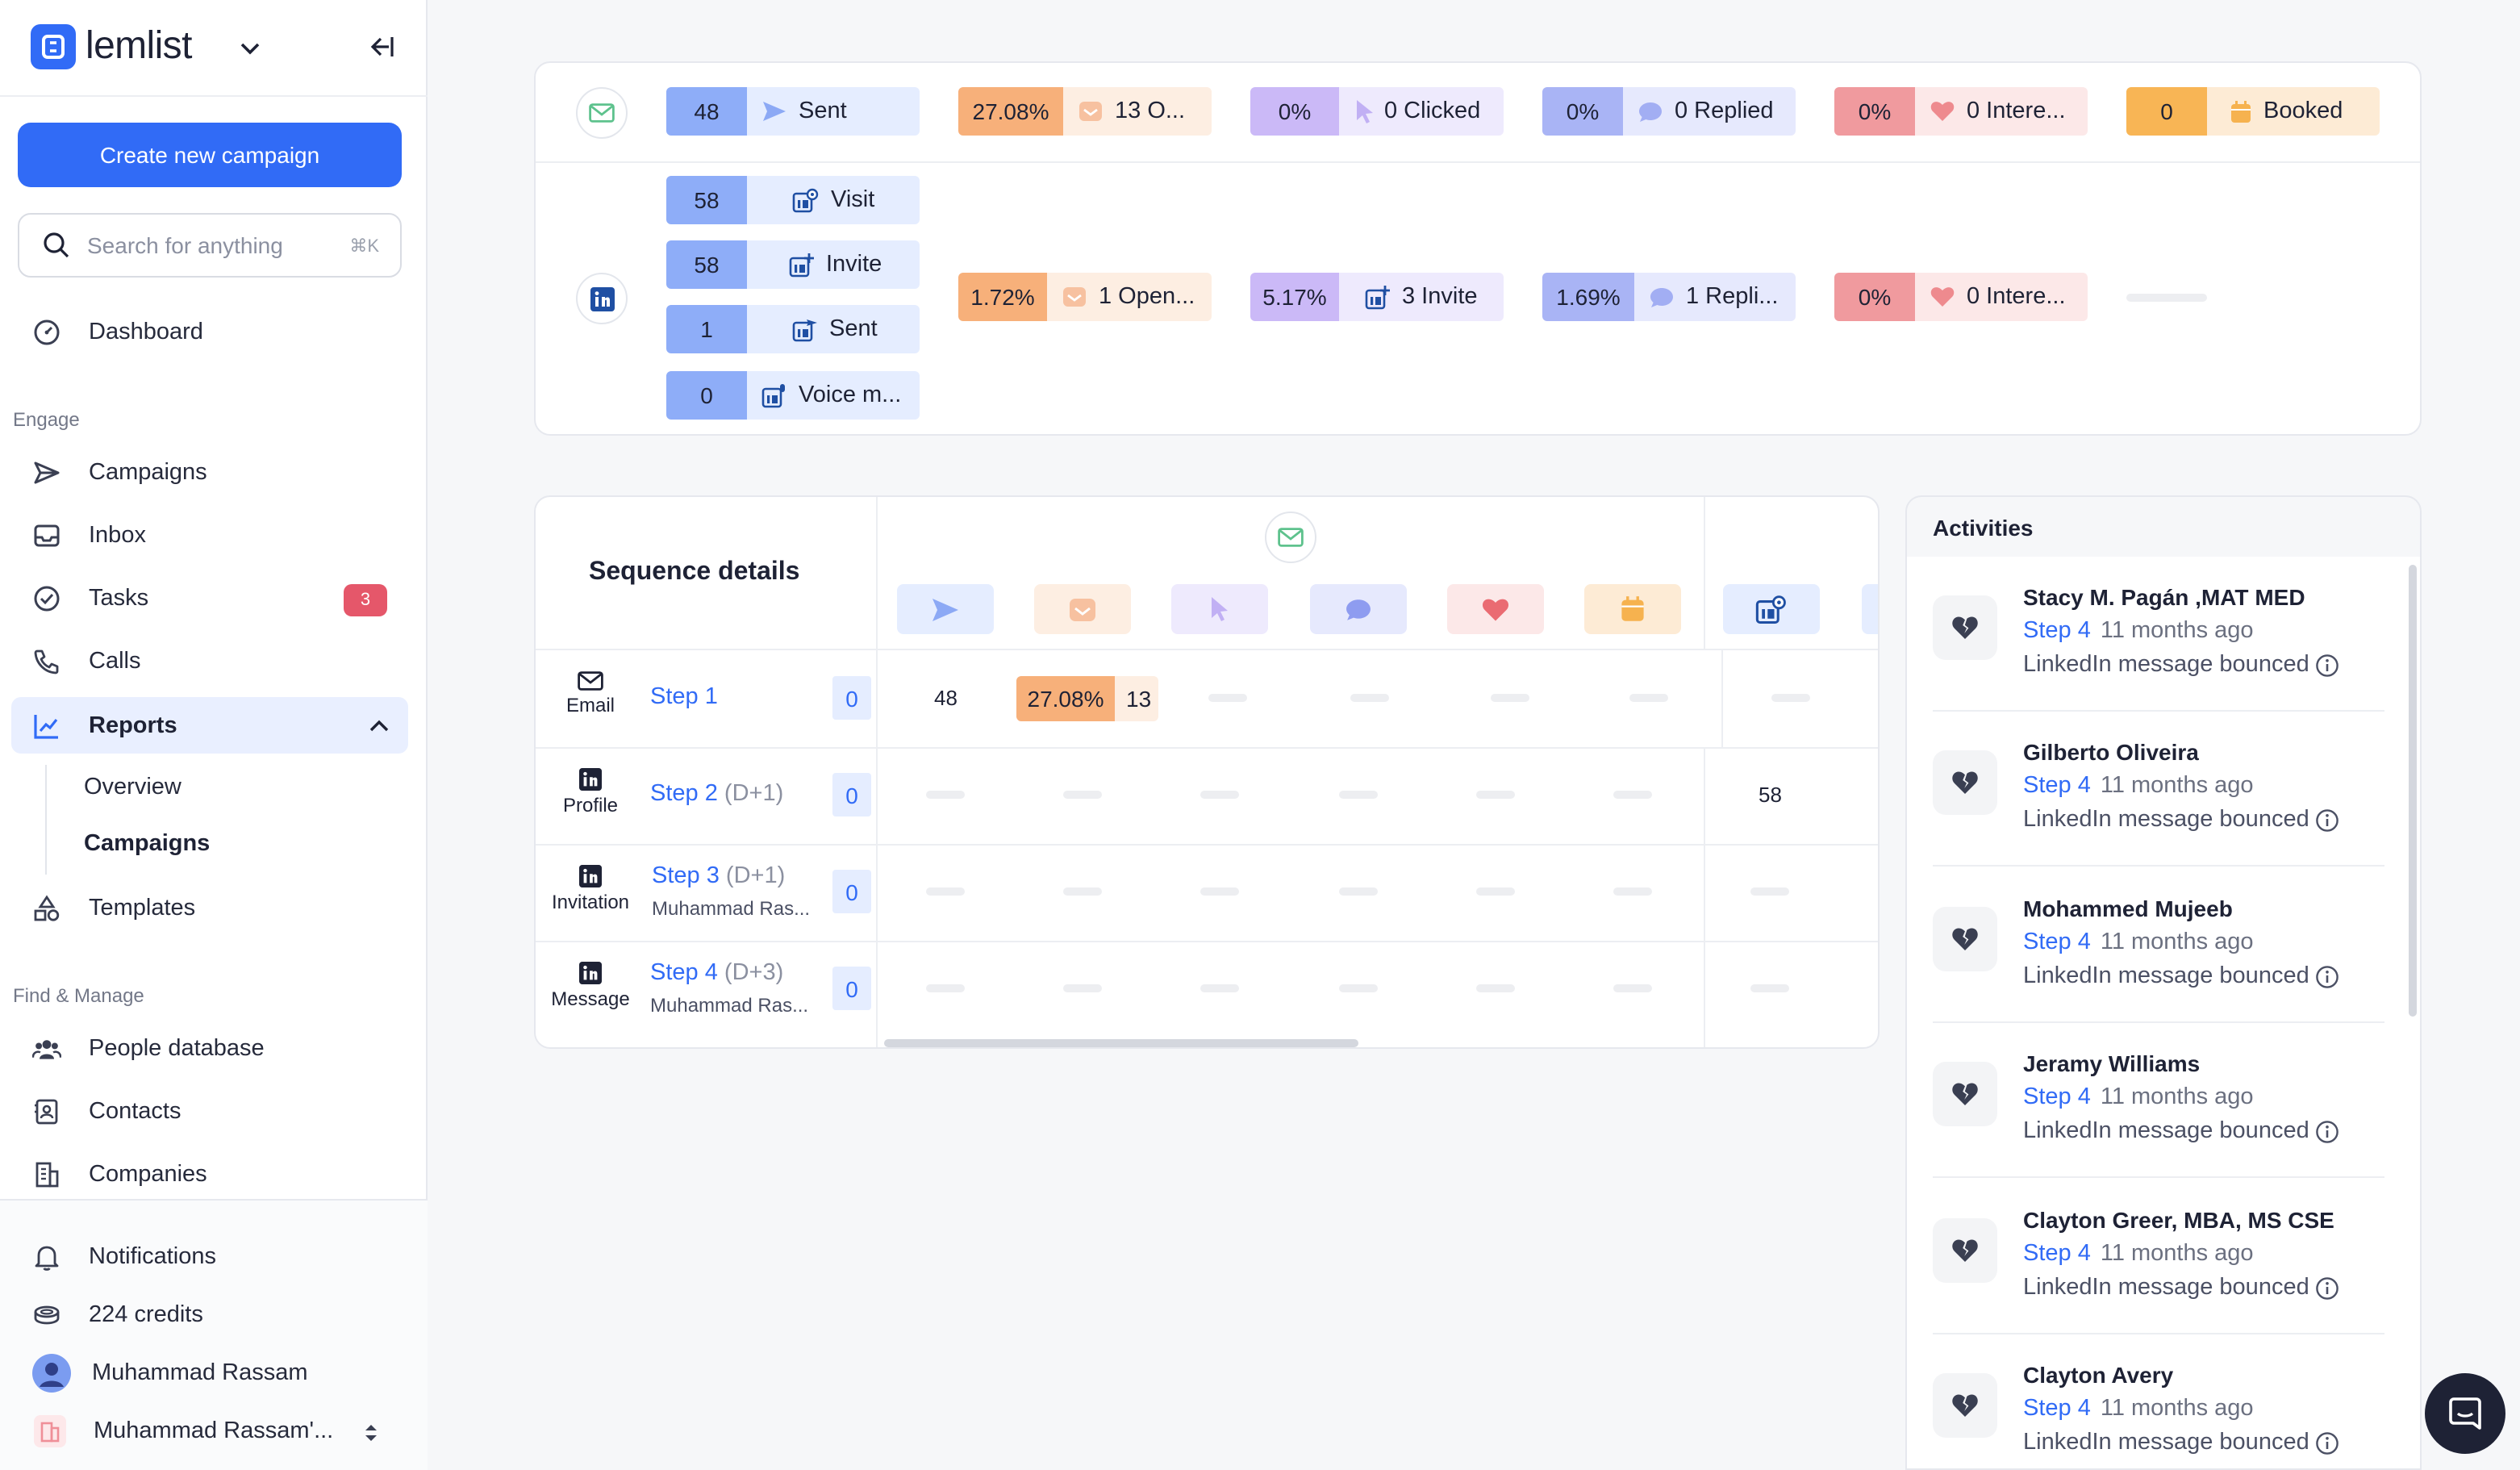  Describe the element at coordinates (2111, 752) in the screenshot. I see `contact-name: Gilberto Oliveira` at that location.